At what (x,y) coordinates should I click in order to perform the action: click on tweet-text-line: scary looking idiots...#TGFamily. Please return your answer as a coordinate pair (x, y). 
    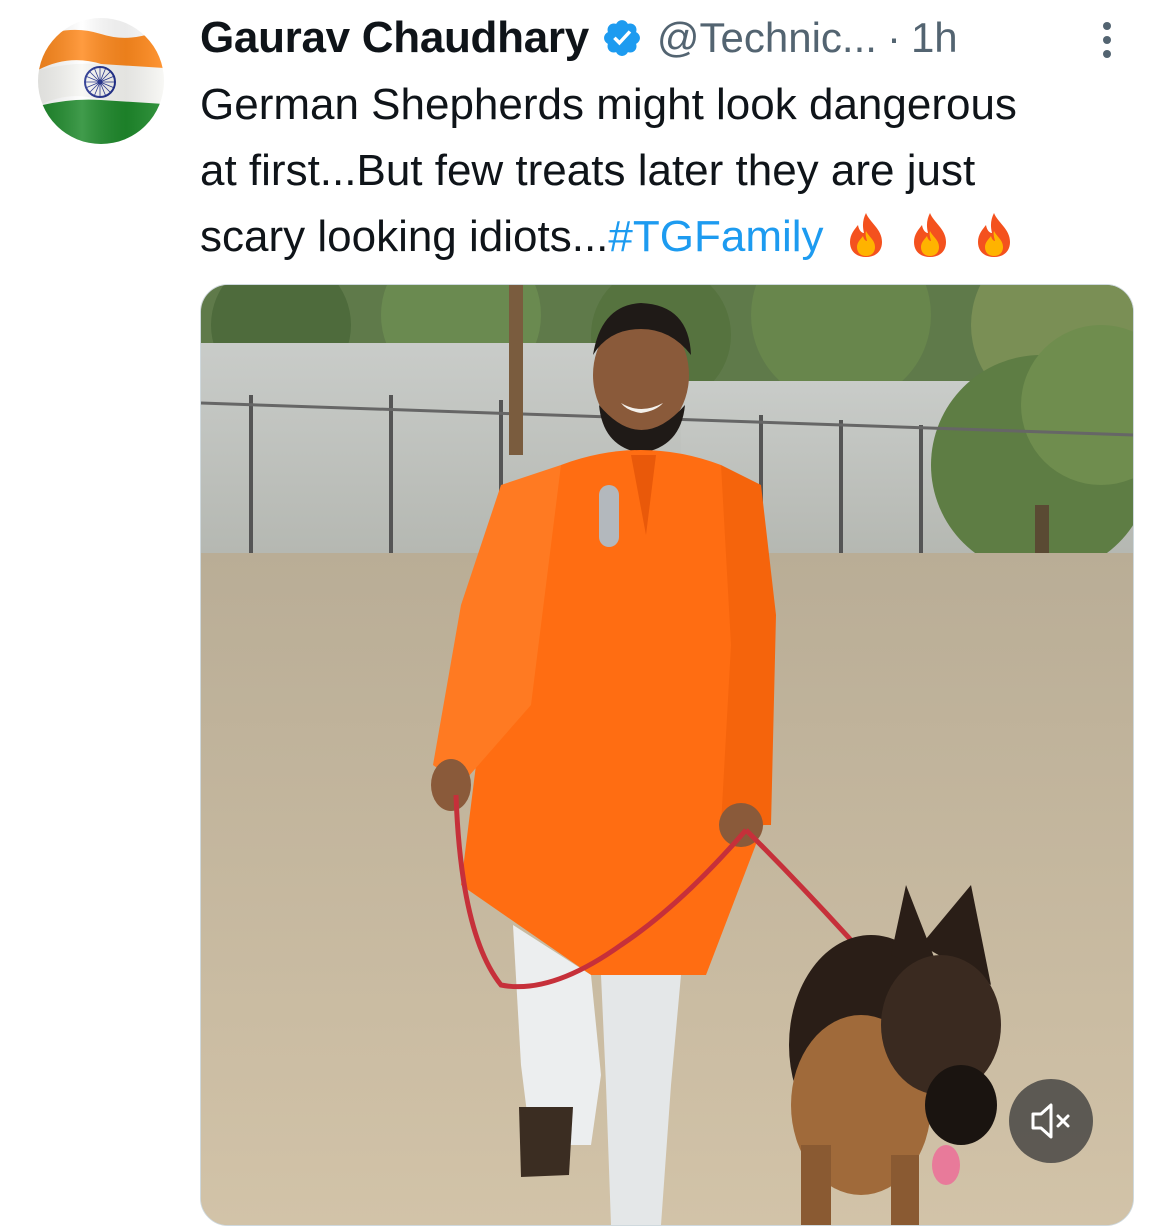
    Looking at the image, I should click on (670, 237).